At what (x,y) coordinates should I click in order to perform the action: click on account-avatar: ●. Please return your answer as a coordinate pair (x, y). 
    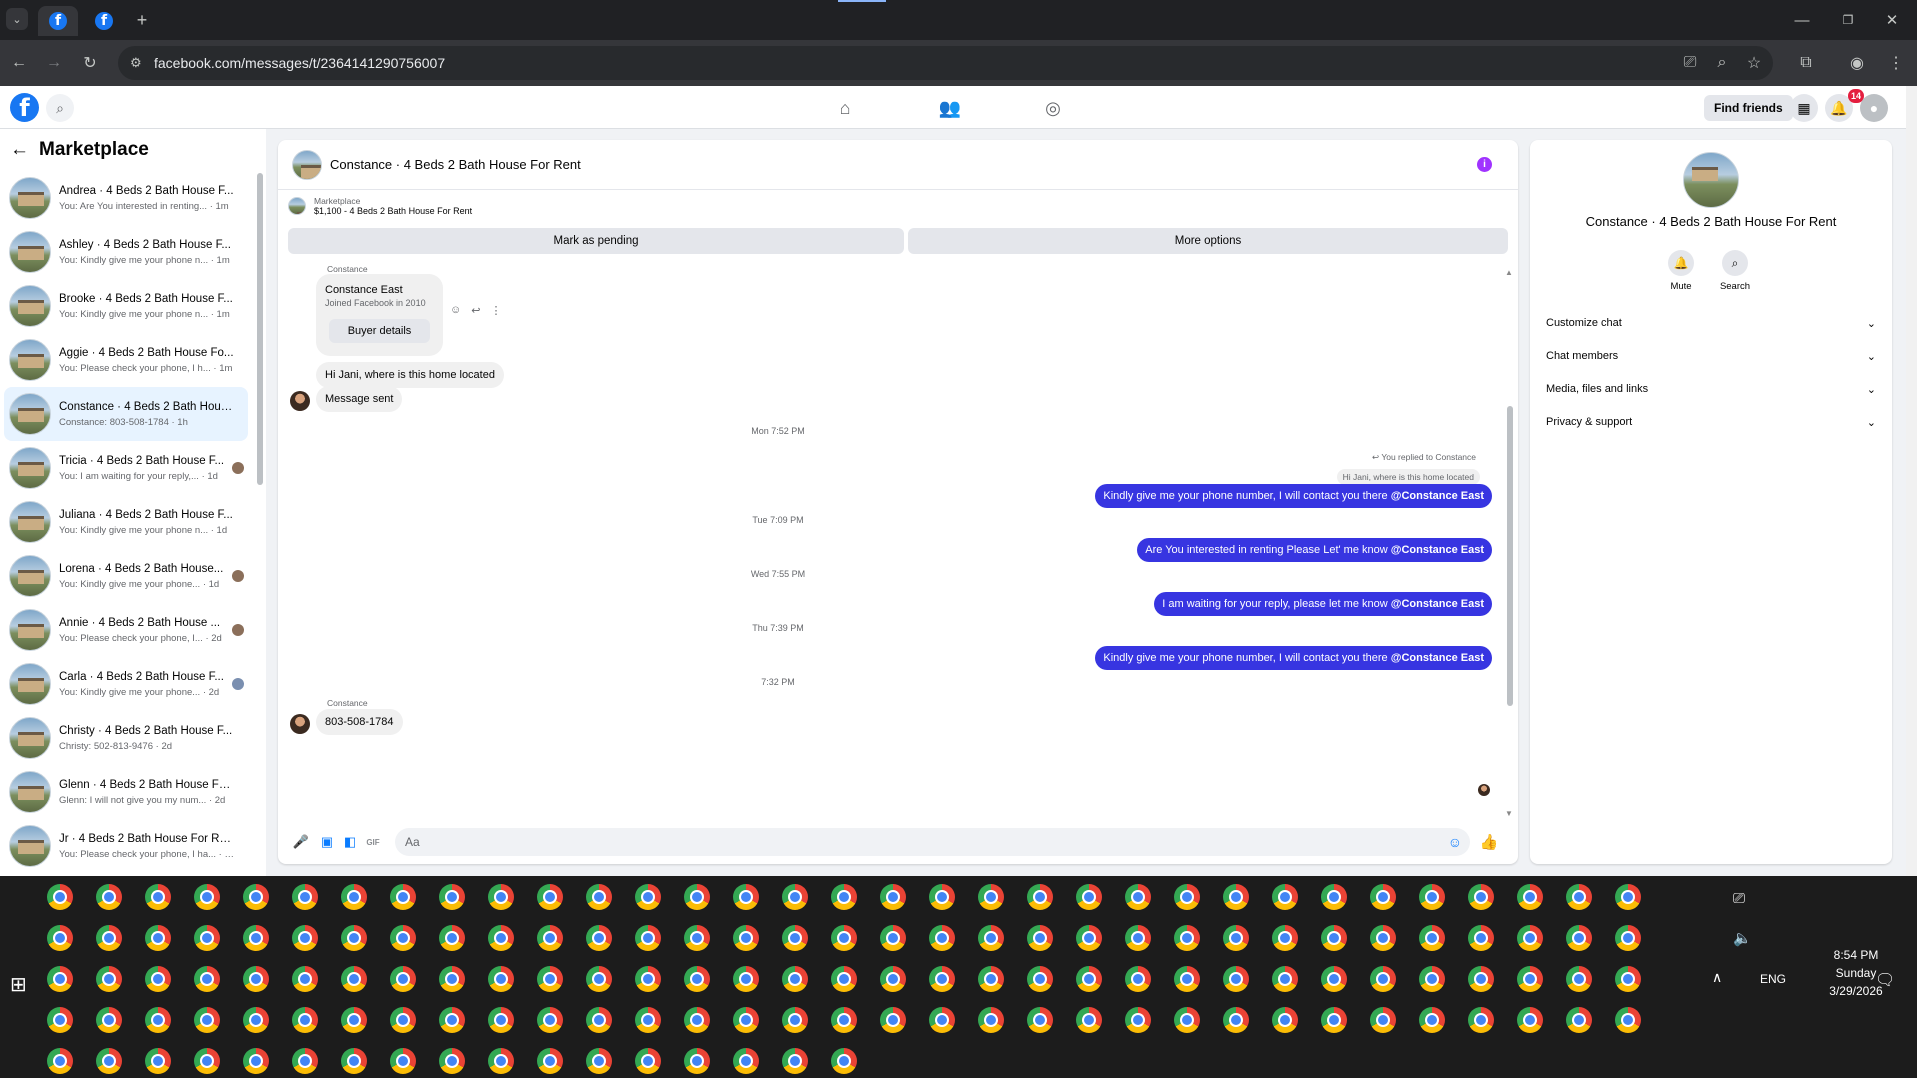
    Looking at the image, I should click on (1874, 108).